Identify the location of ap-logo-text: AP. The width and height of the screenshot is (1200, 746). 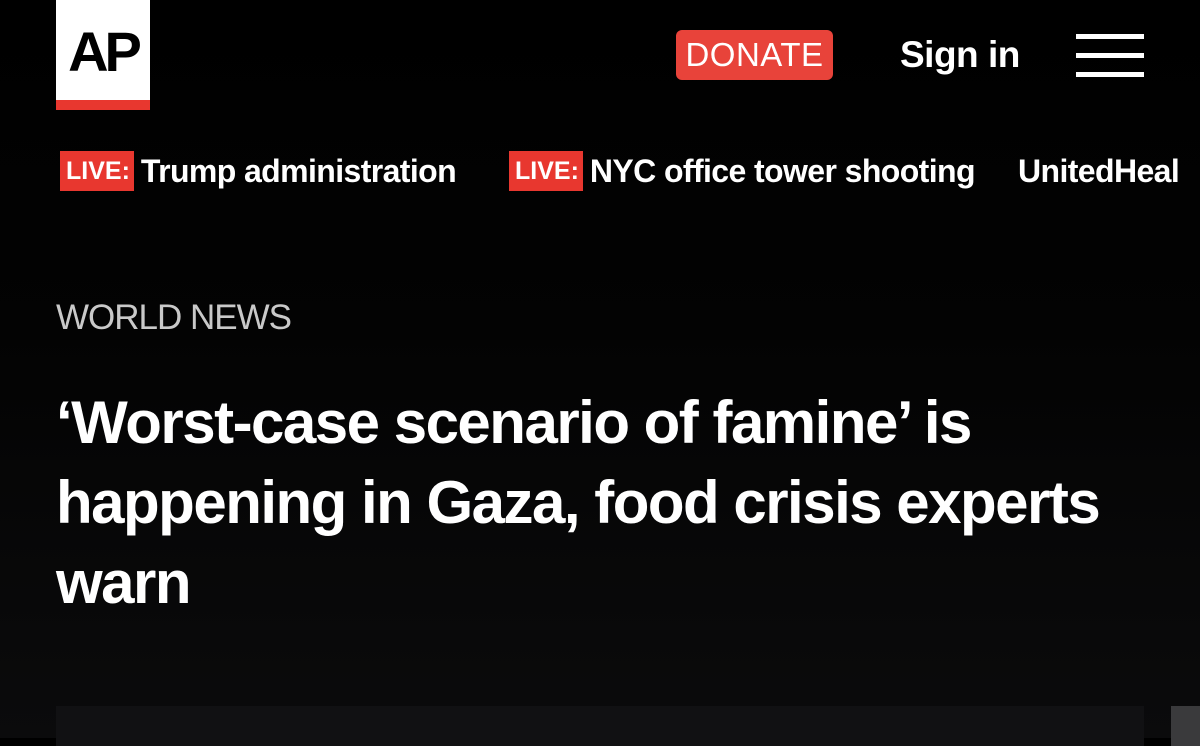
(105, 51).